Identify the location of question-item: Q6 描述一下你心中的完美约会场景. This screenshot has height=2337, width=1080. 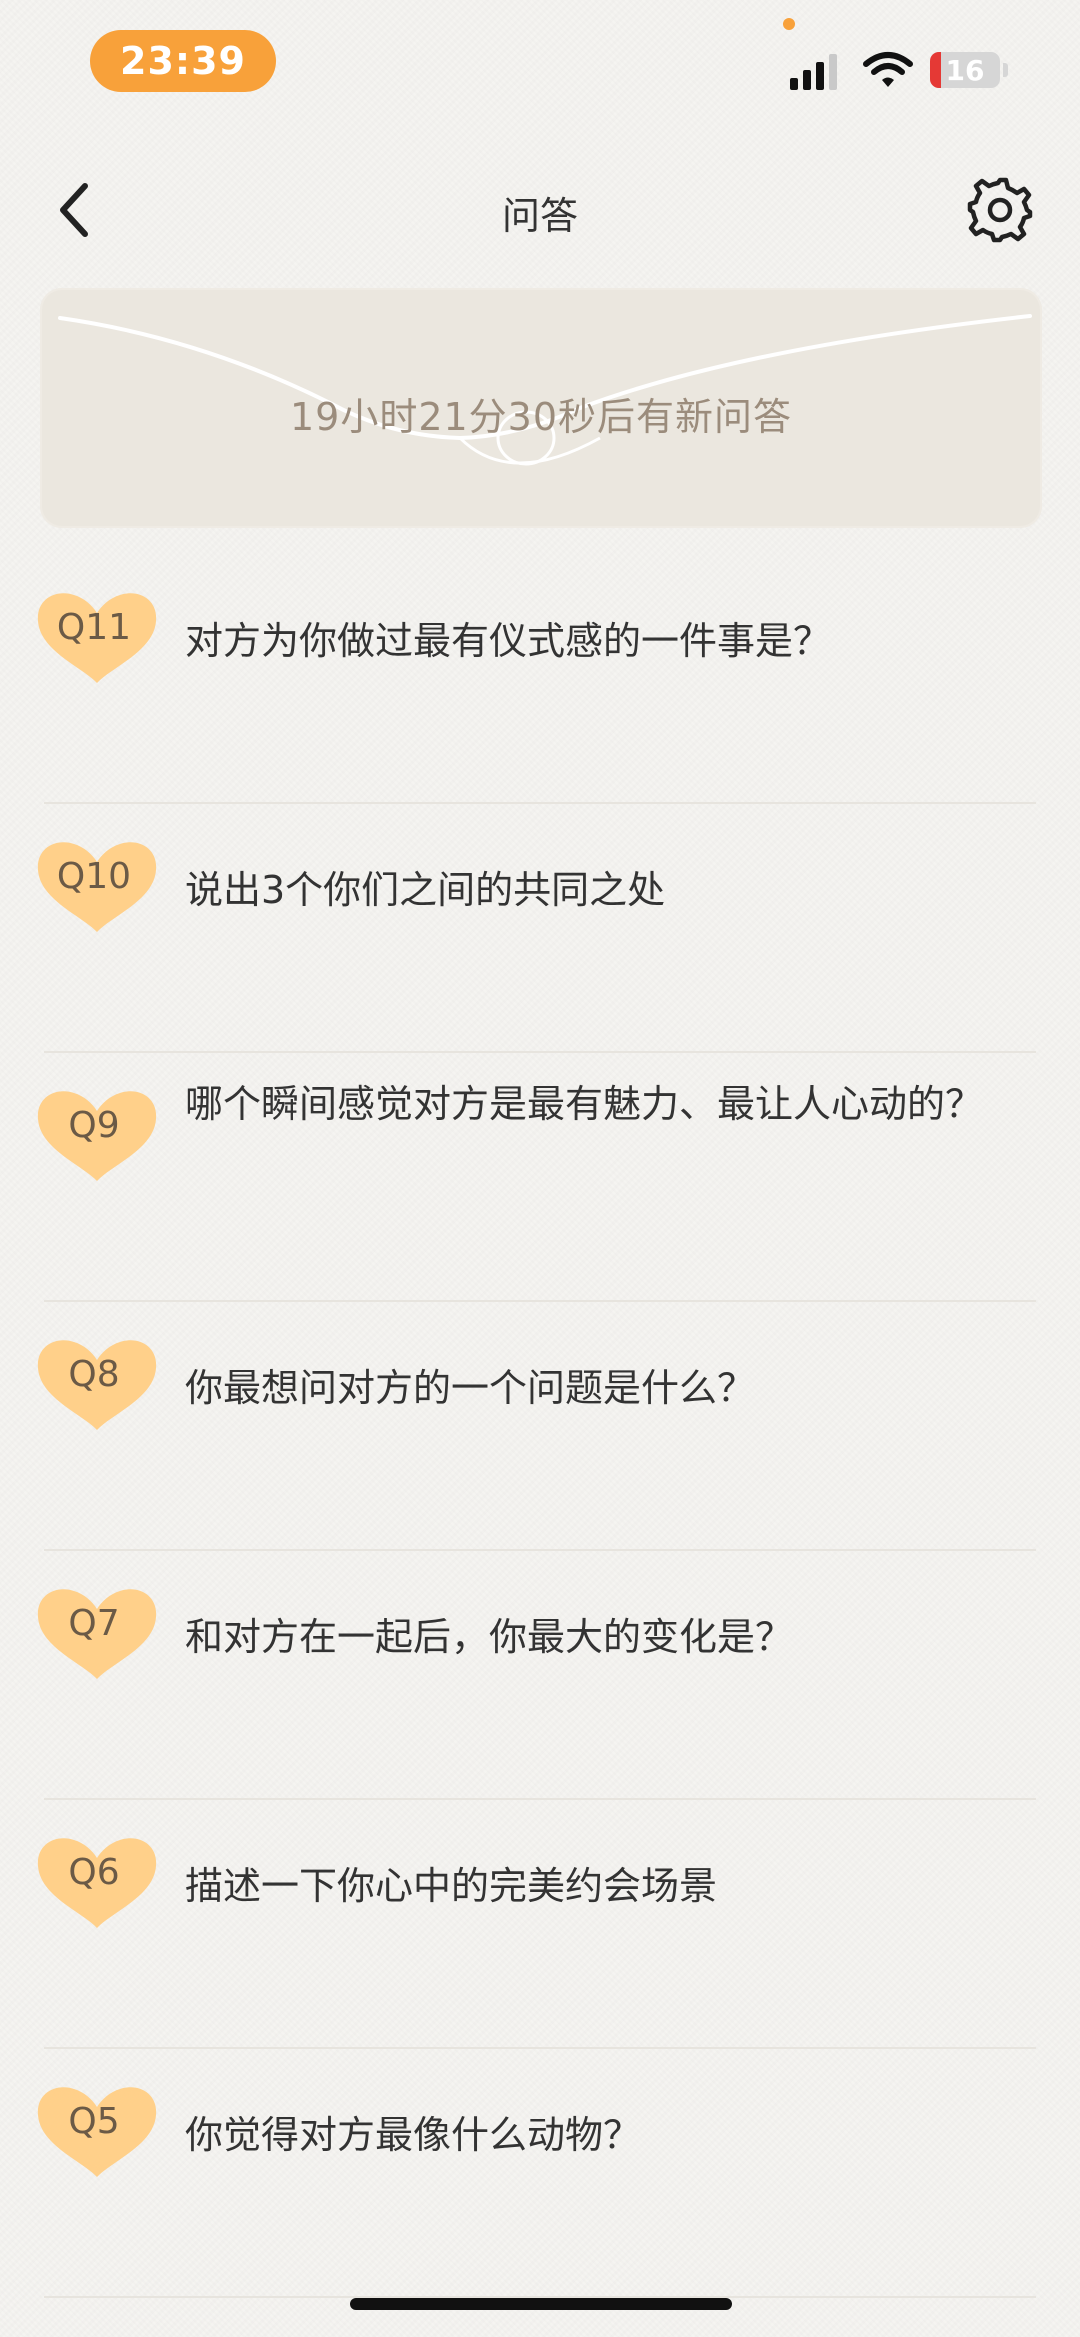
(540, 1924).